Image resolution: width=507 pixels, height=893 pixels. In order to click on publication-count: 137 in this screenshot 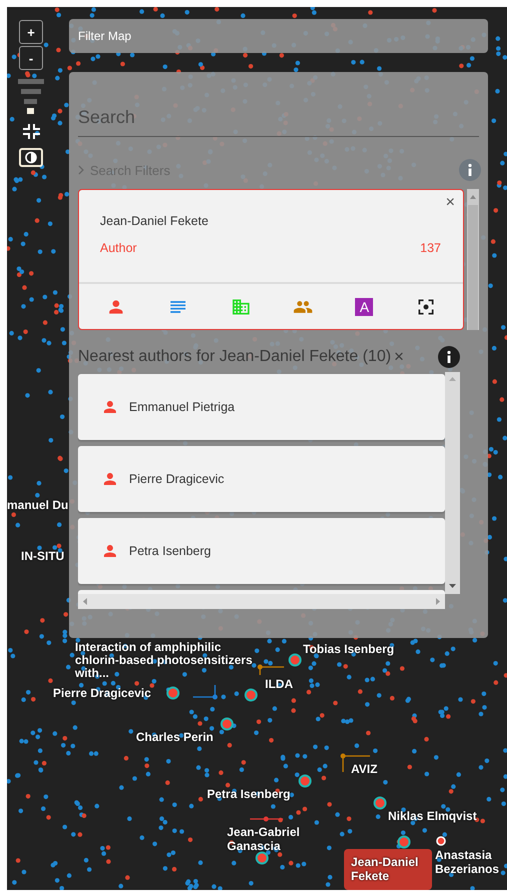, I will do `click(430, 248)`.